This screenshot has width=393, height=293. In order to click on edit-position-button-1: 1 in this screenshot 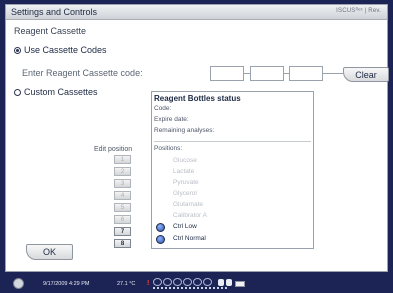, I will do `click(122, 159)`.